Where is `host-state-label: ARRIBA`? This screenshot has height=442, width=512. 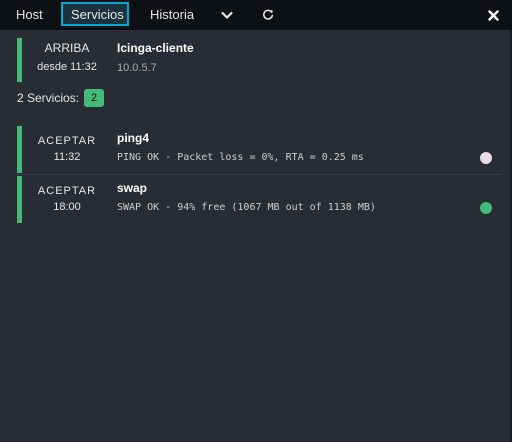 host-state-label: ARRIBA is located at coordinates (67, 48).